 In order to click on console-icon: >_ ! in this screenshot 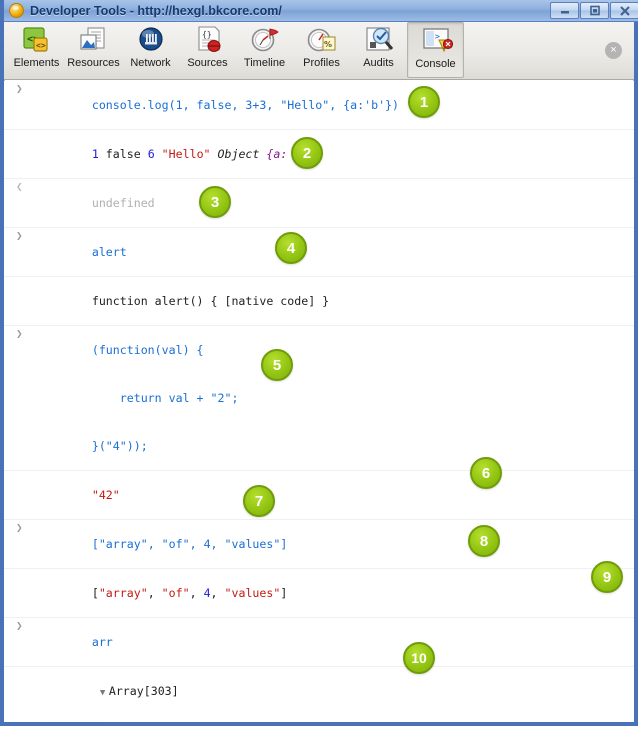, I will do `click(436, 41)`.